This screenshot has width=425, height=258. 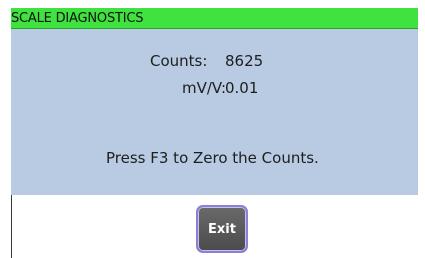 I want to click on left-border-line, so click(x=11, y=226).